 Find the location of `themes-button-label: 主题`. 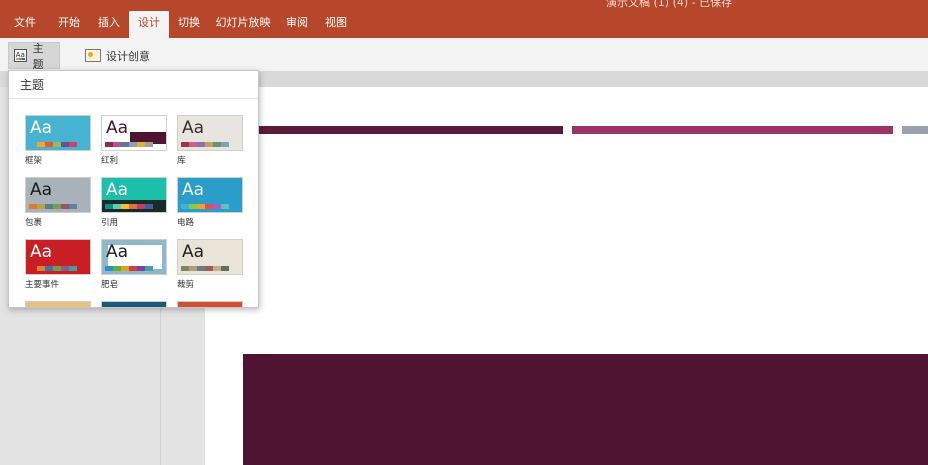

themes-button-label: 主题 is located at coordinates (38, 56).